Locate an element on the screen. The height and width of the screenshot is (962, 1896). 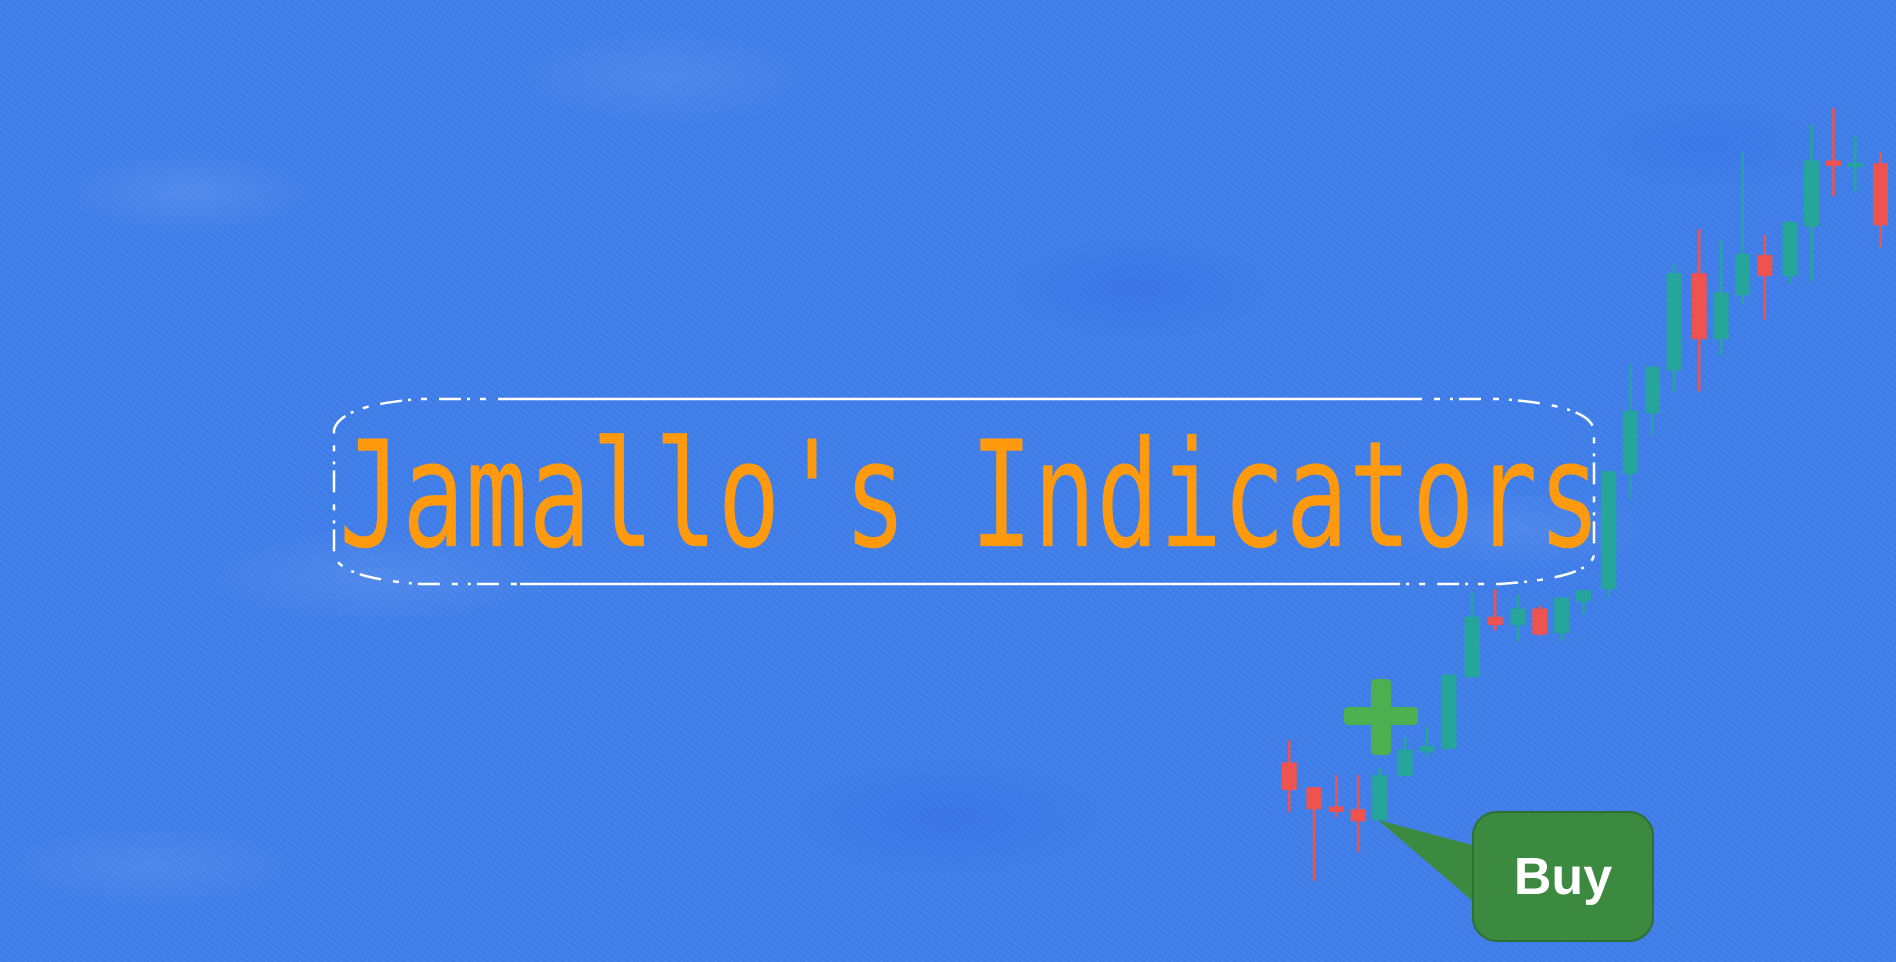
plus-icon is located at coordinates (1381, 717).